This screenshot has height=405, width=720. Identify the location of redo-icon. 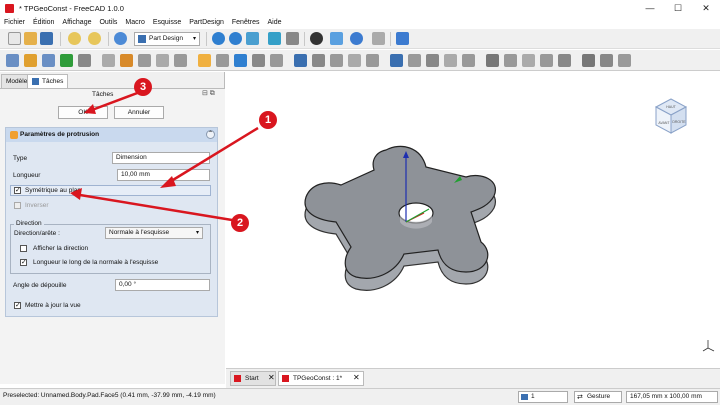
(94, 38).